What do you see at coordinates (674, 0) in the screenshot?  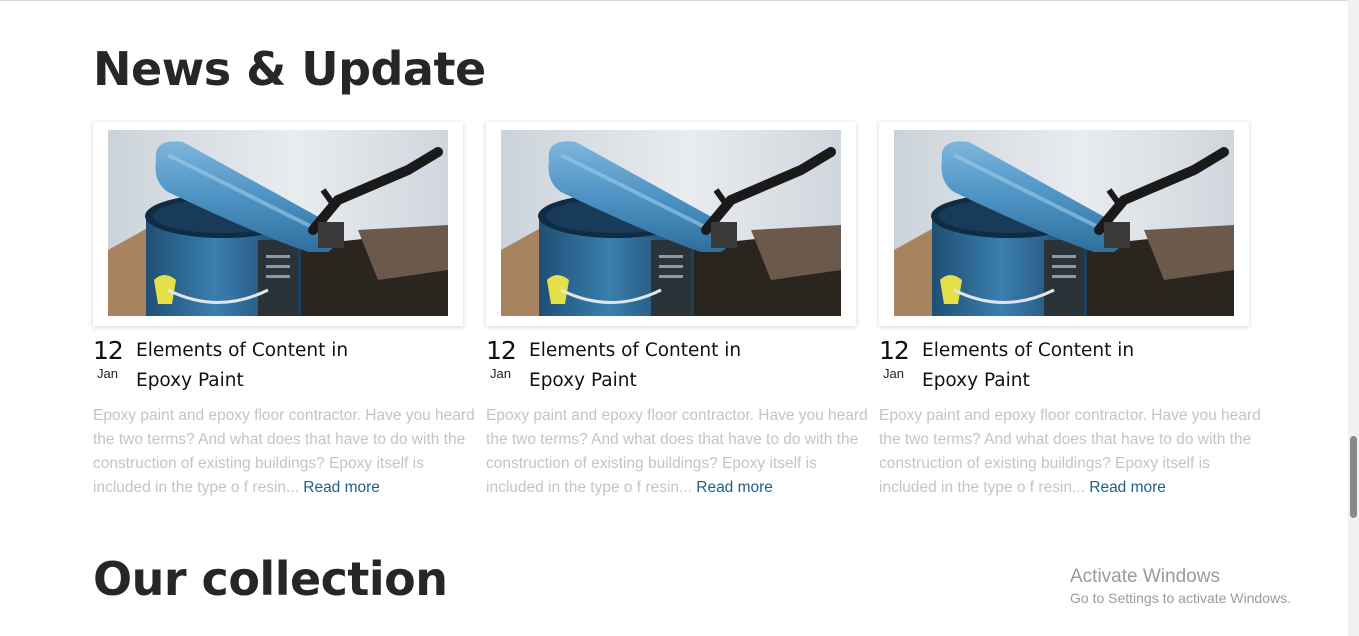 I see `top-divider` at bounding box center [674, 0].